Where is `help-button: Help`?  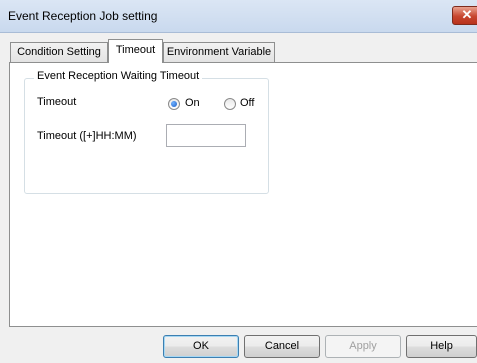 help-button: Help is located at coordinates (441, 346).